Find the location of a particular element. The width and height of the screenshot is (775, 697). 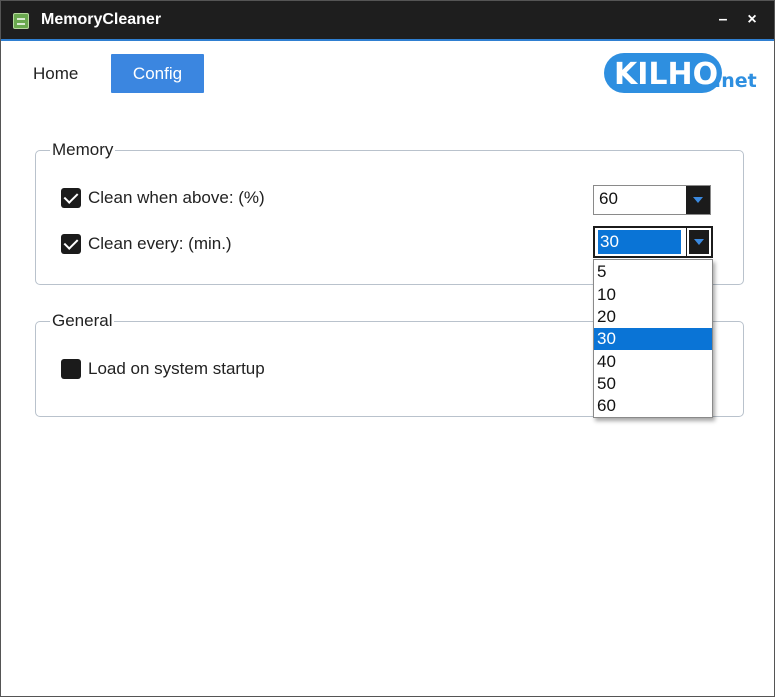

clean-every-checkbox-row: Clean every: (min.) is located at coordinates (146, 244).